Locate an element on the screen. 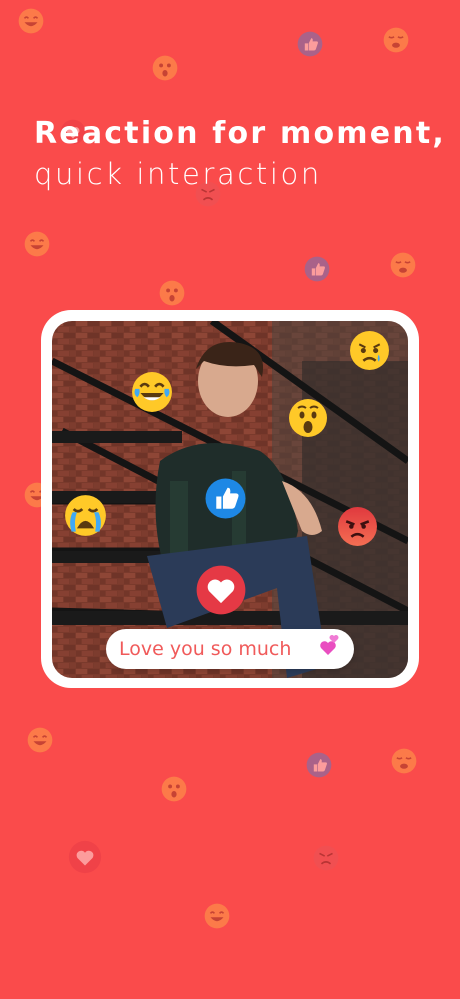  message-text: Love you so much is located at coordinates (205, 649).